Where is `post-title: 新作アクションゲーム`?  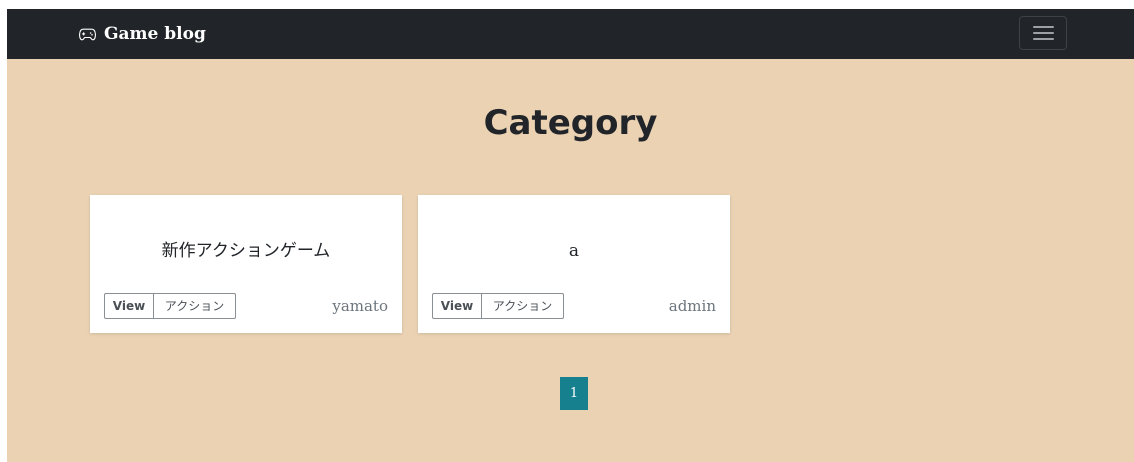
post-title: 新作アクションゲーム is located at coordinates (246, 251).